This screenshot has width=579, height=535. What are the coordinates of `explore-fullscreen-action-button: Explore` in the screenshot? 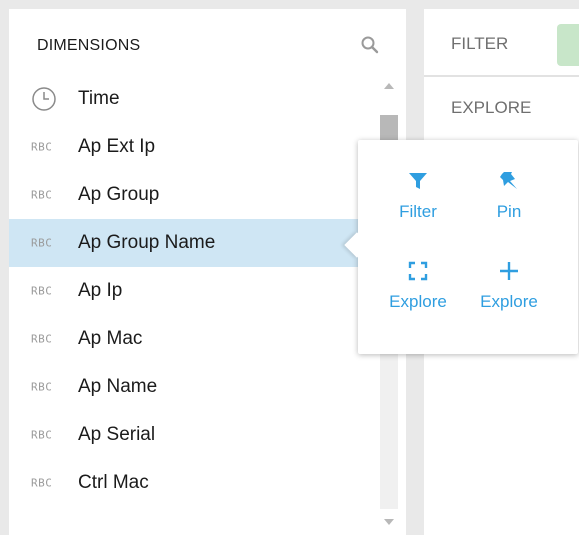 It's located at (418, 286).